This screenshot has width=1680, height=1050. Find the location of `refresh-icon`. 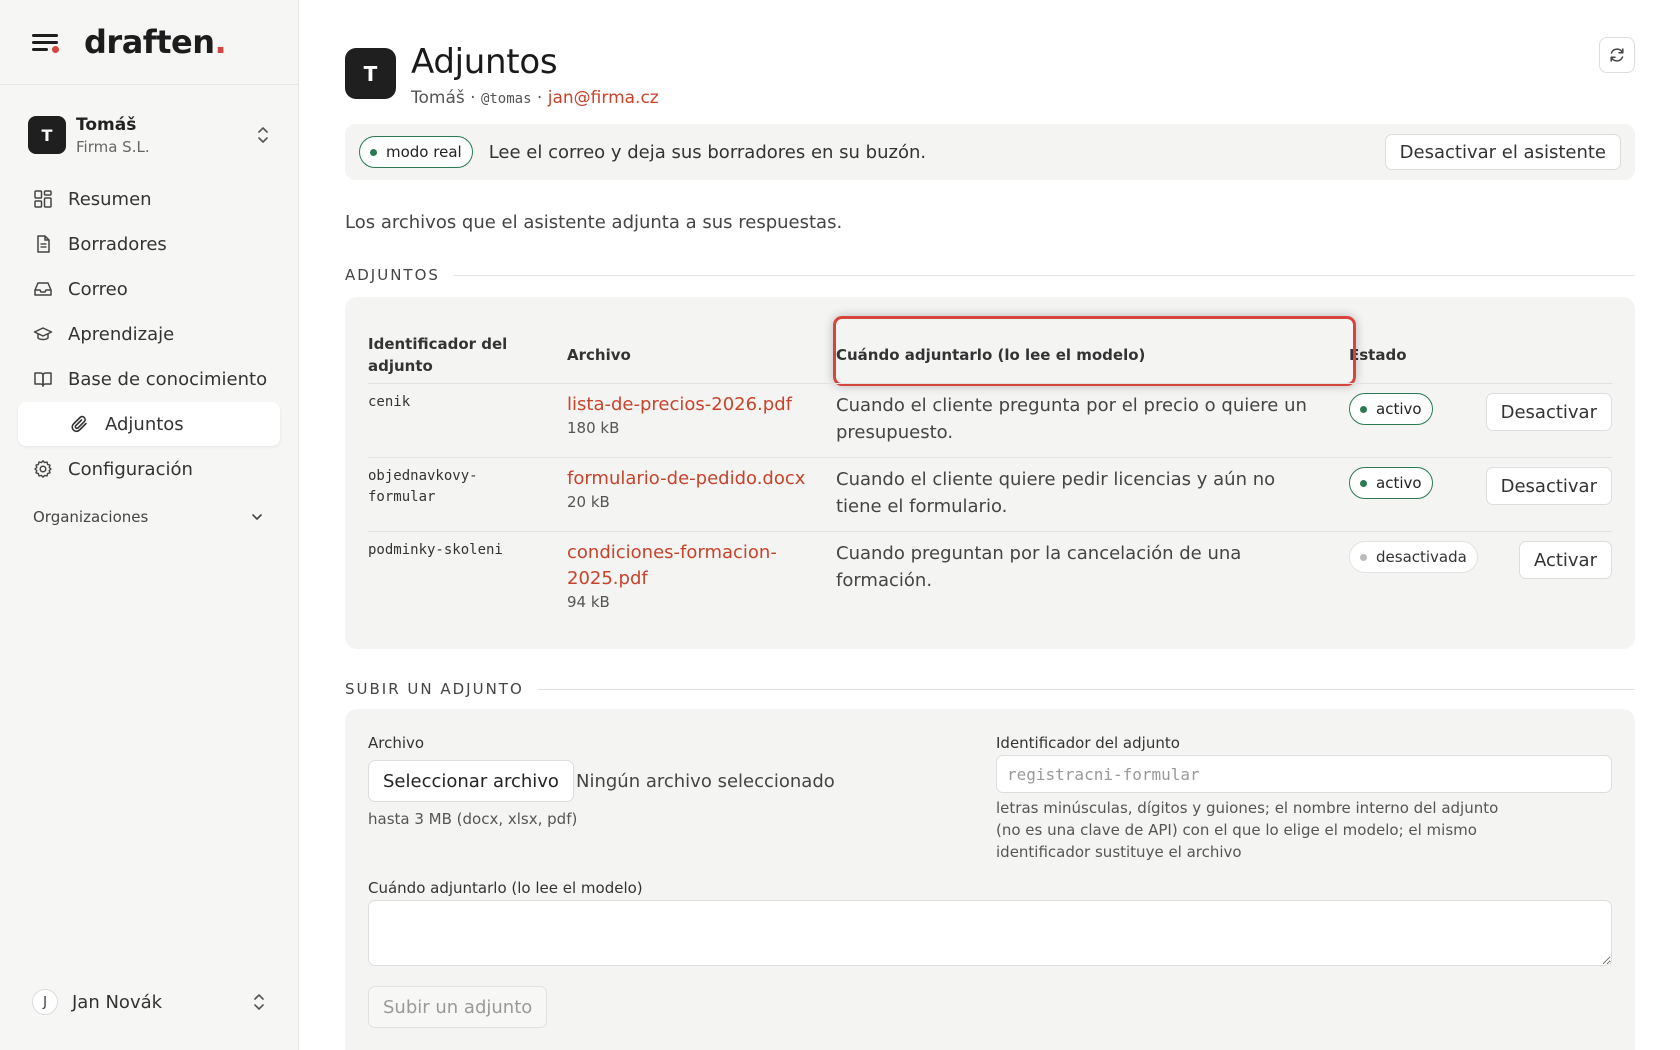

refresh-icon is located at coordinates (1617, 55).